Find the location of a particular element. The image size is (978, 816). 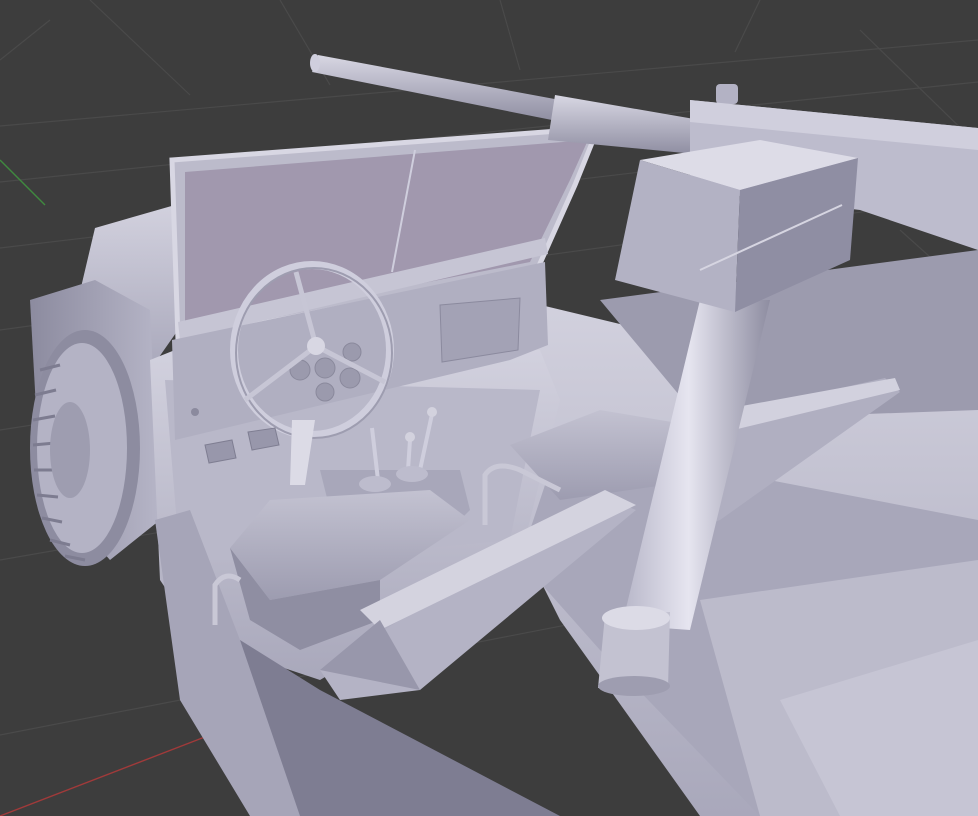

front-wheel is located at coordinates (85, 448).